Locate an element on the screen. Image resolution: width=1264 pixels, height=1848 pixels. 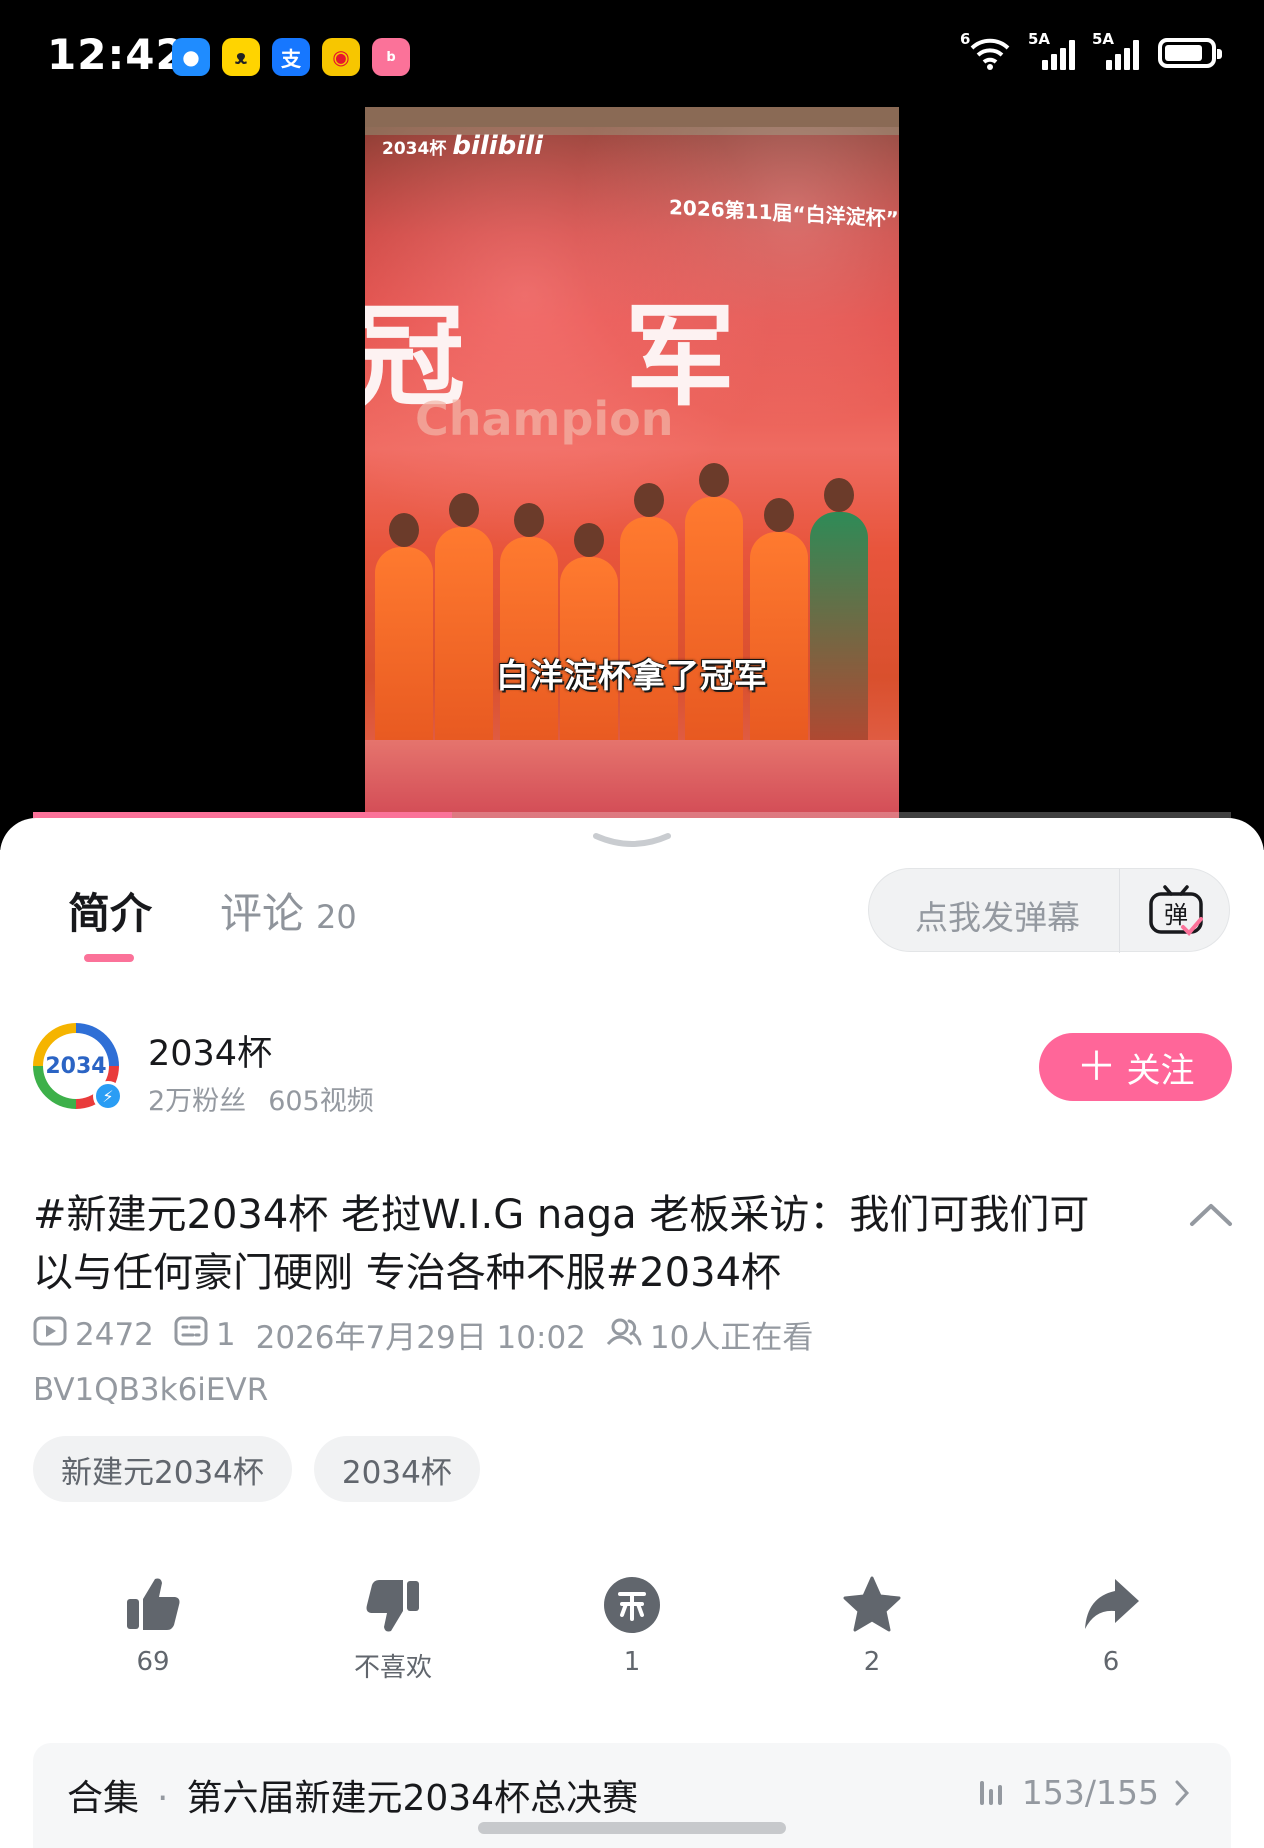
coin-icon is located at coordinates (632, 1605).